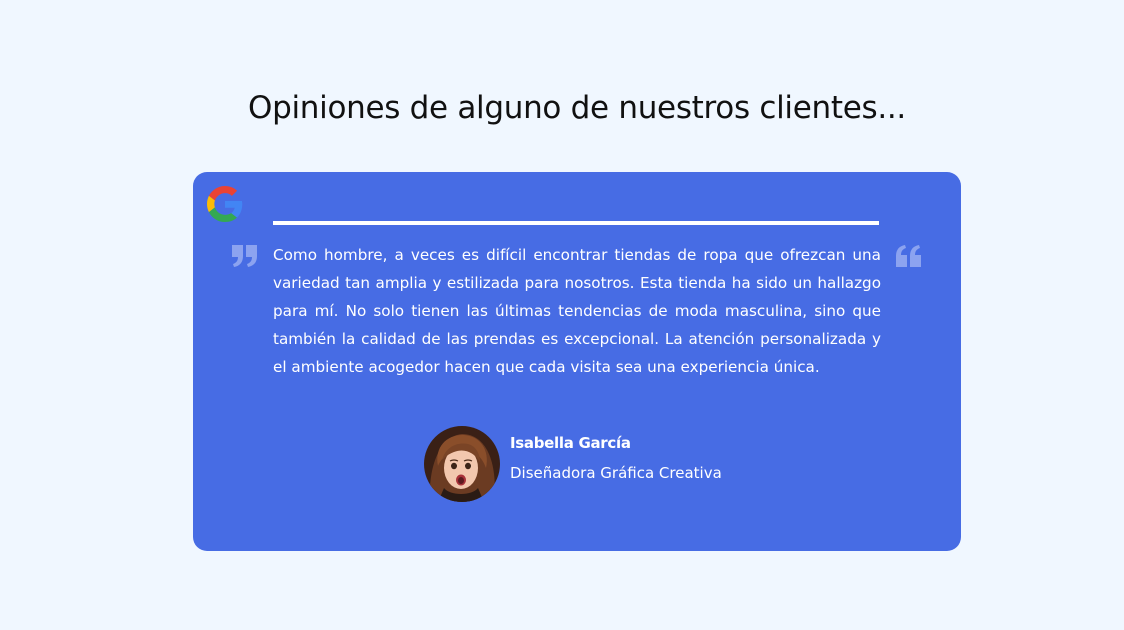  I want to click on google-icon, so click(225, 204).